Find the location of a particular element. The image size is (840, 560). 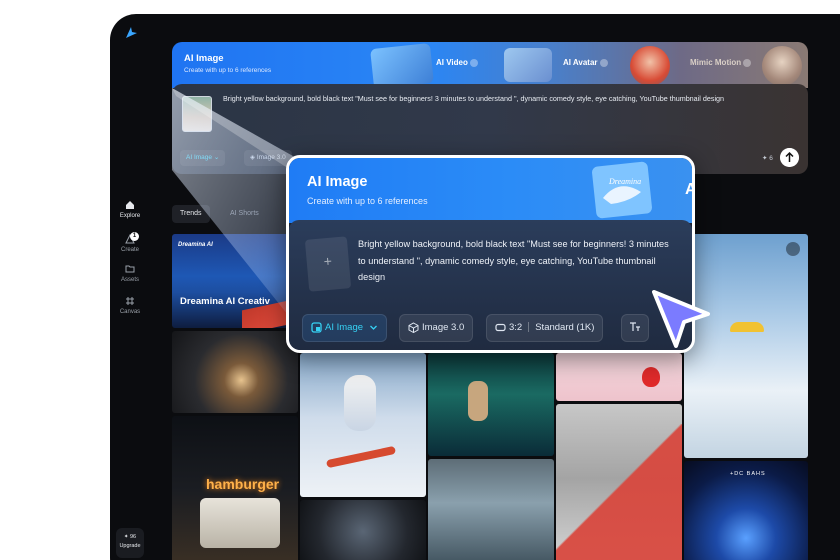

canvas-icon is located at coordinates (130, 301).